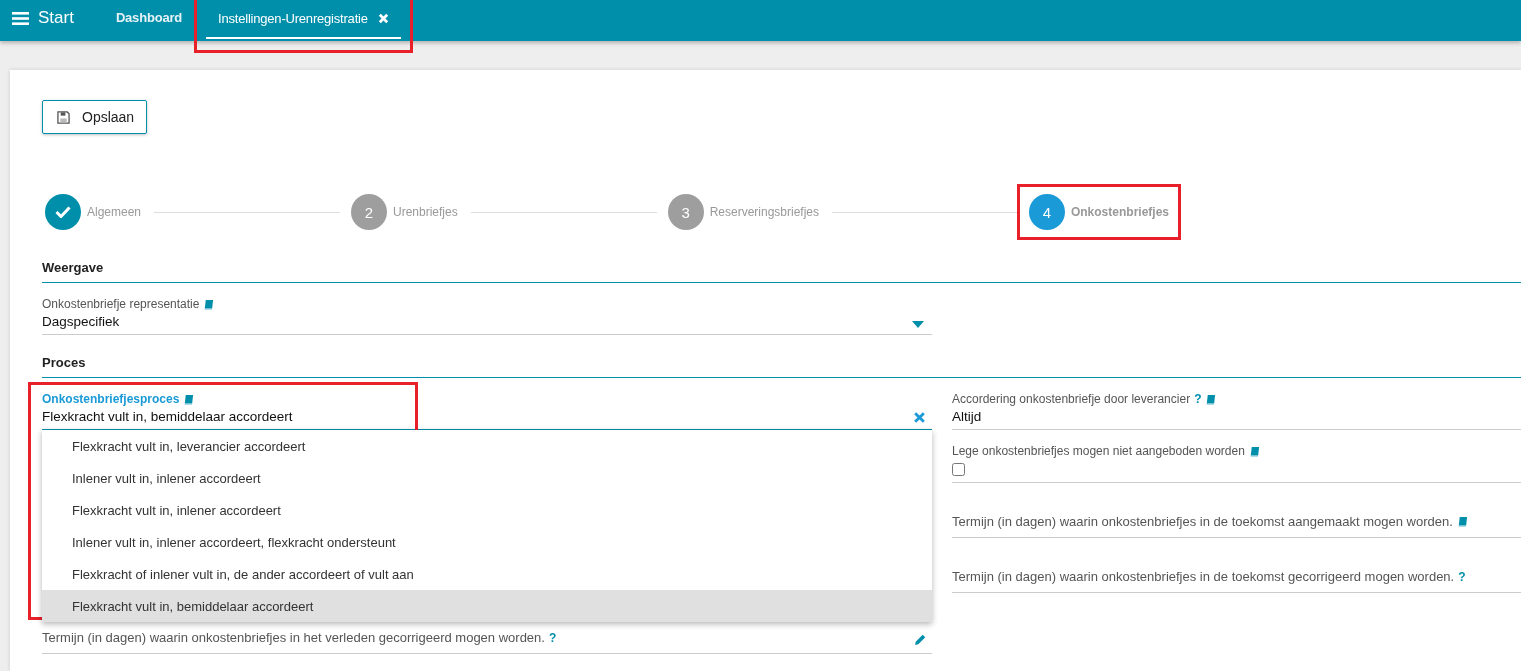 The width and height of the screenshot is (1521, 671). What do you see at coordinates (487, 574) in the screenshot?
I see `dropdown-option: Flexkracht of inlener vult in, de ander accordeert of vult aan` at bounding box center [487, 574].